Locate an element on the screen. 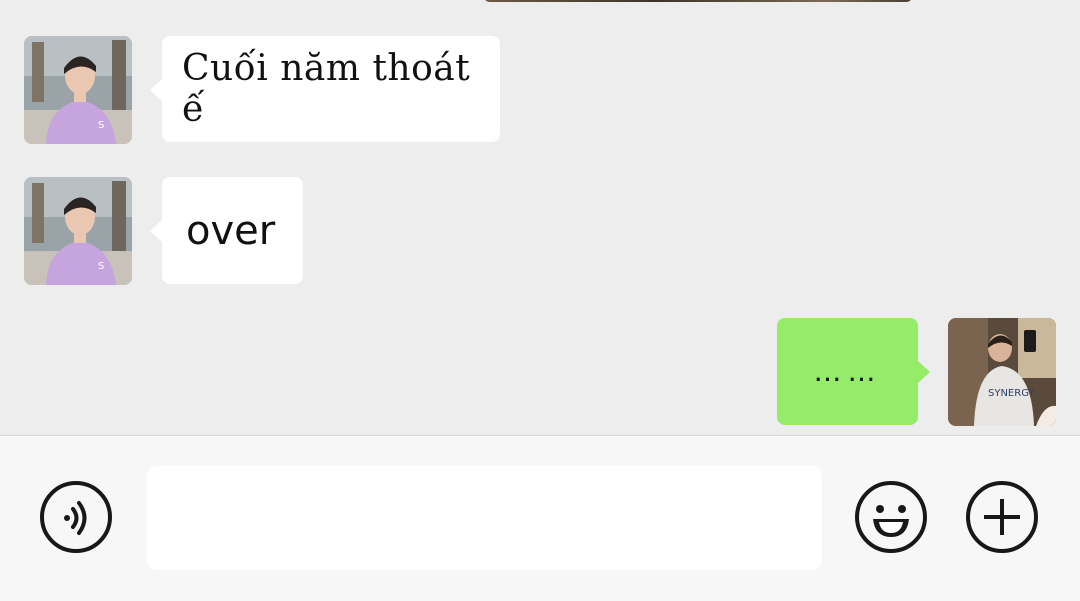 The width and height of the screenshot is (1080, 601). message-text: Cuối năm thoát ế is located at coordinates (326, 89).